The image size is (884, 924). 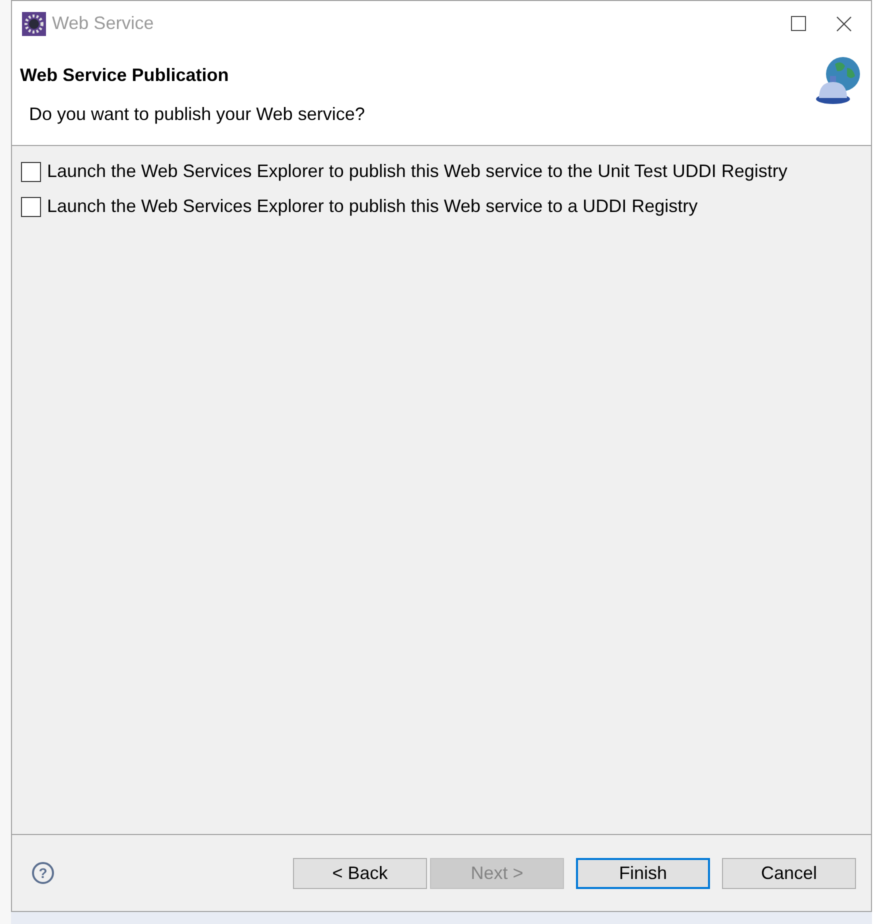 I want to click on checkbox-label: Launch the Web Services Explorer to publish this Web service to a UDDI Registry, so click(x=372, y=206).